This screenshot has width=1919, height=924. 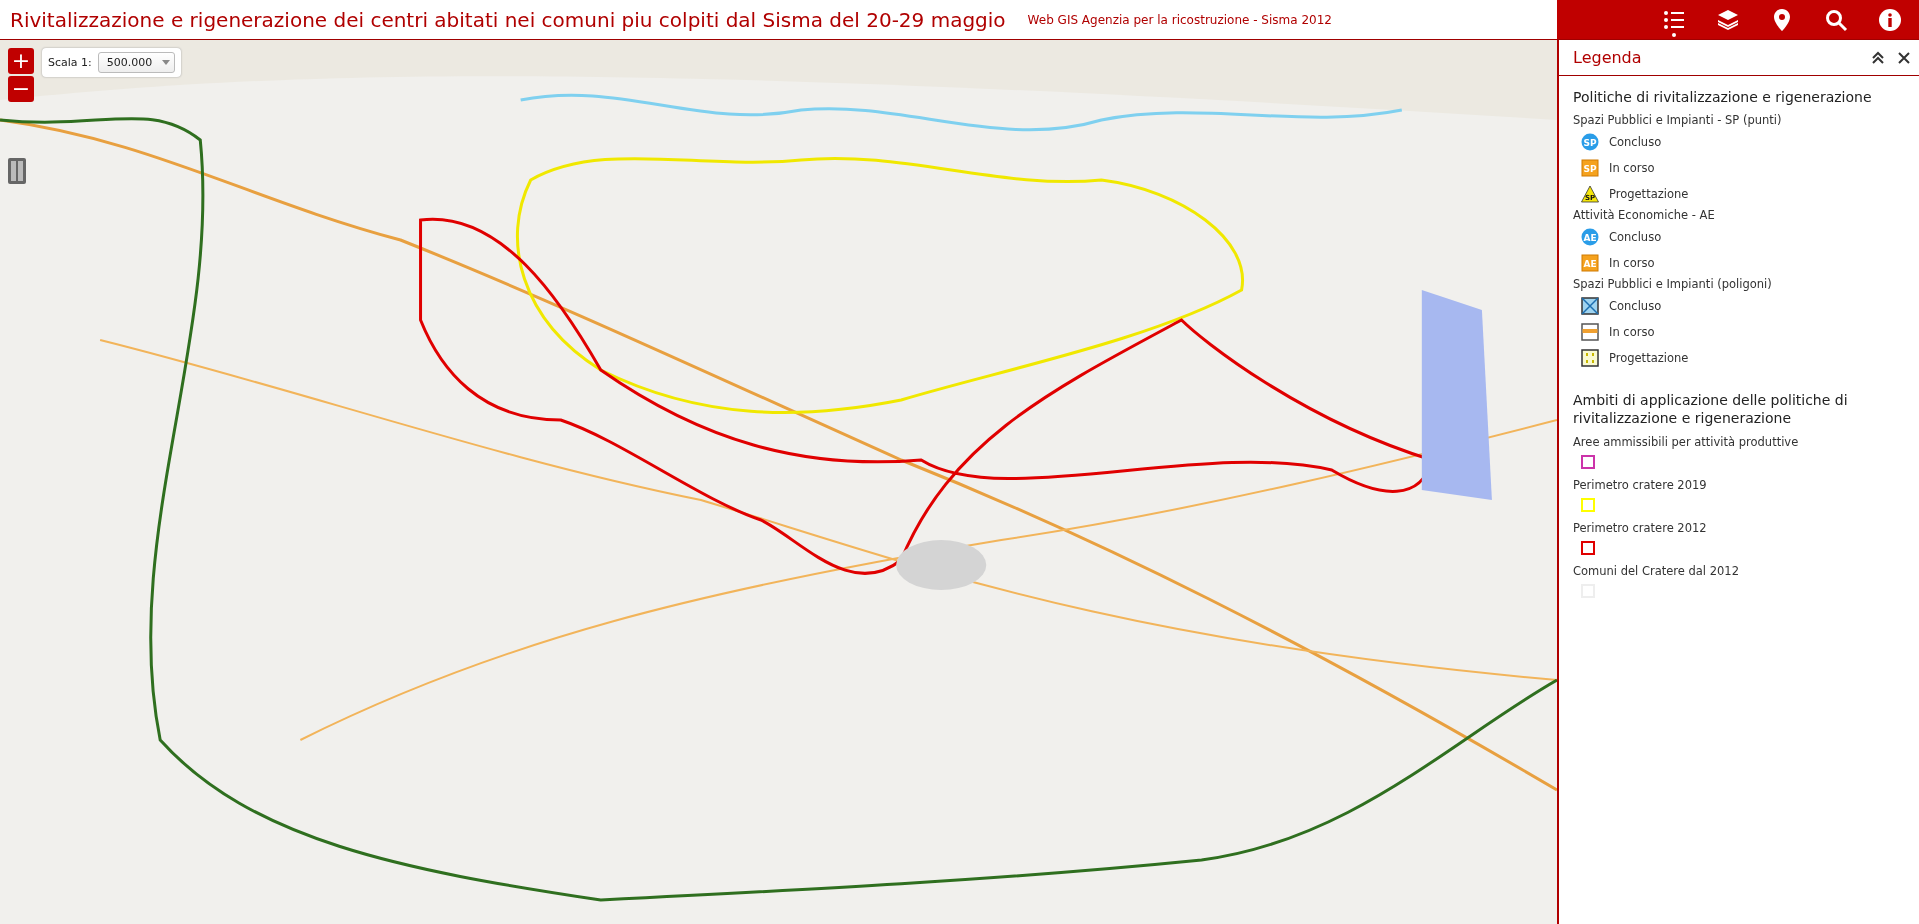 I want to click on scale-dropdown: 500.000, so click(x=136, y=62).